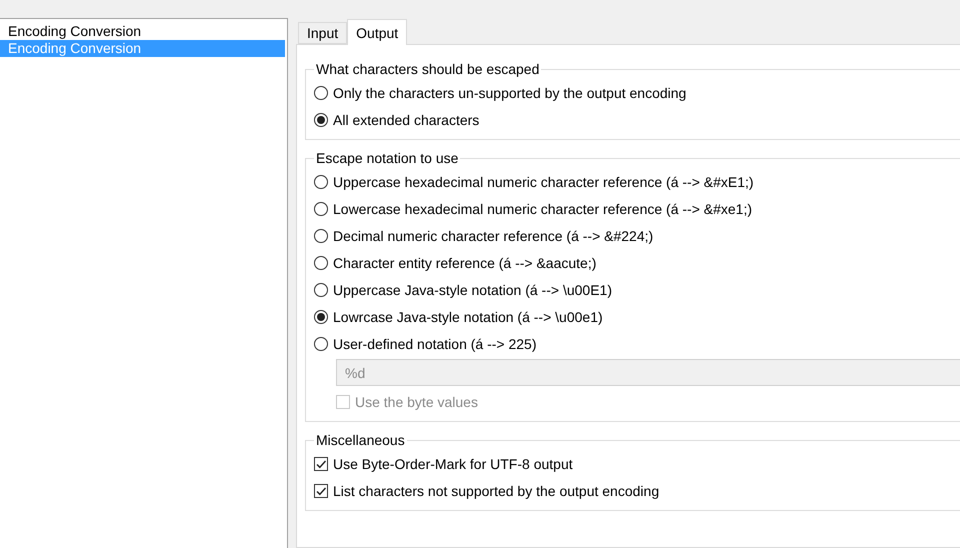 The height and width of the screenshot is (548, 960). Describe the element at coordinates (377, 32) in the screenshot. I see `tab: Output` at that location.